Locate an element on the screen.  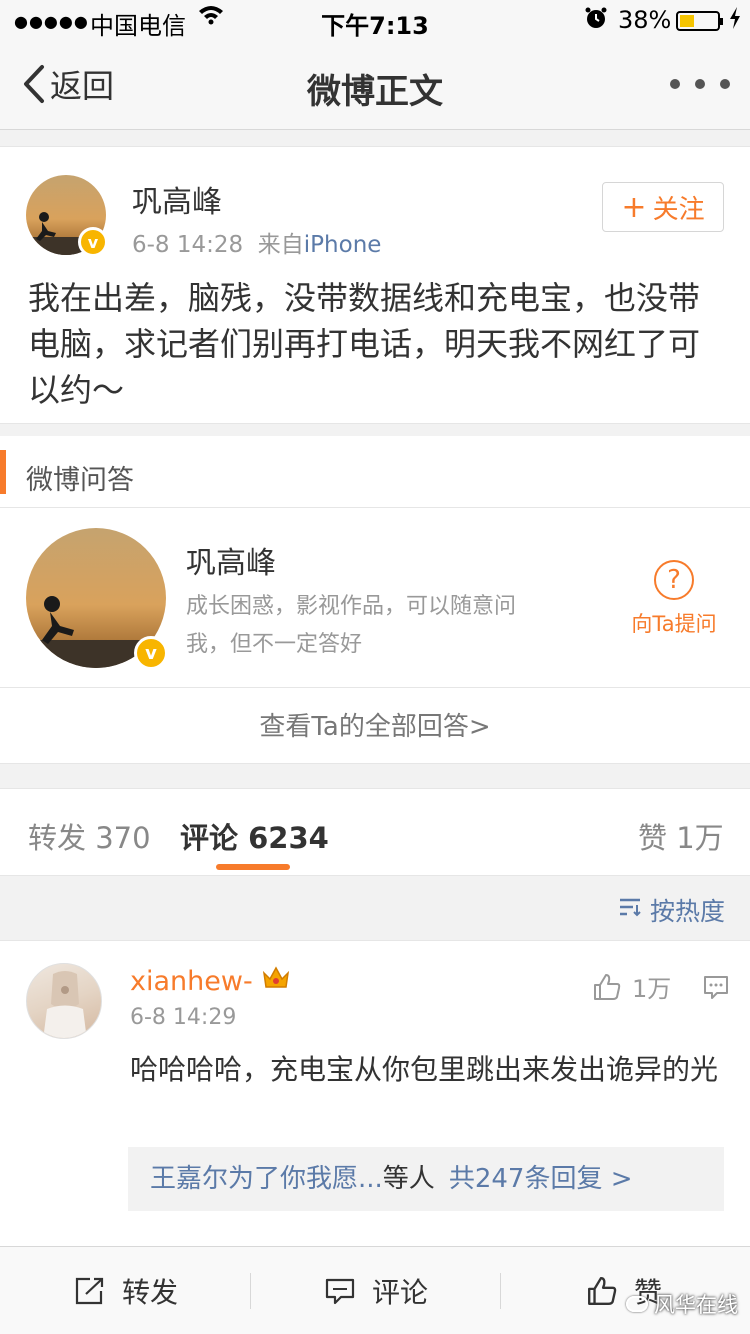
sort-by-hot-button: 按热度 is located at coordinates (671, 910).